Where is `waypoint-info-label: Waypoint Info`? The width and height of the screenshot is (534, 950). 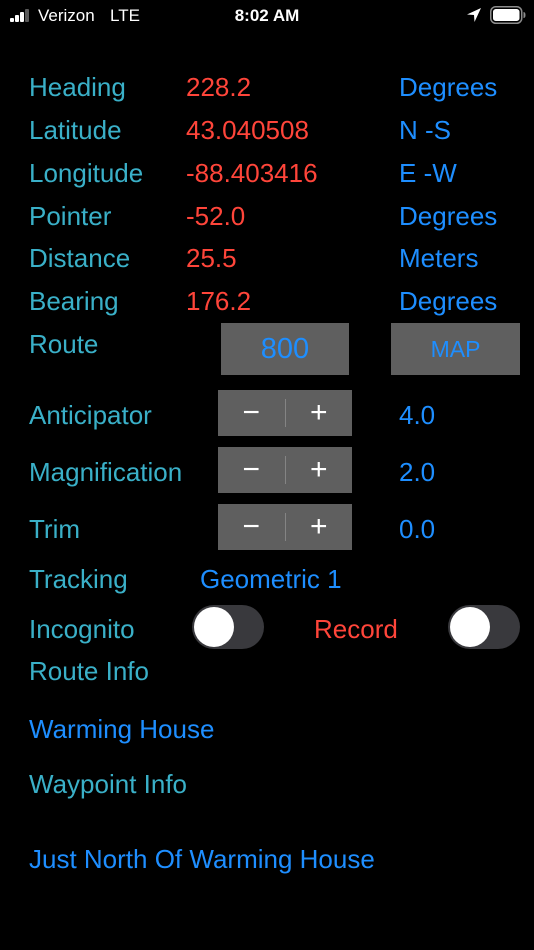 waypoint-info-label: Waypoint Info is located at coordinates (108, 784).